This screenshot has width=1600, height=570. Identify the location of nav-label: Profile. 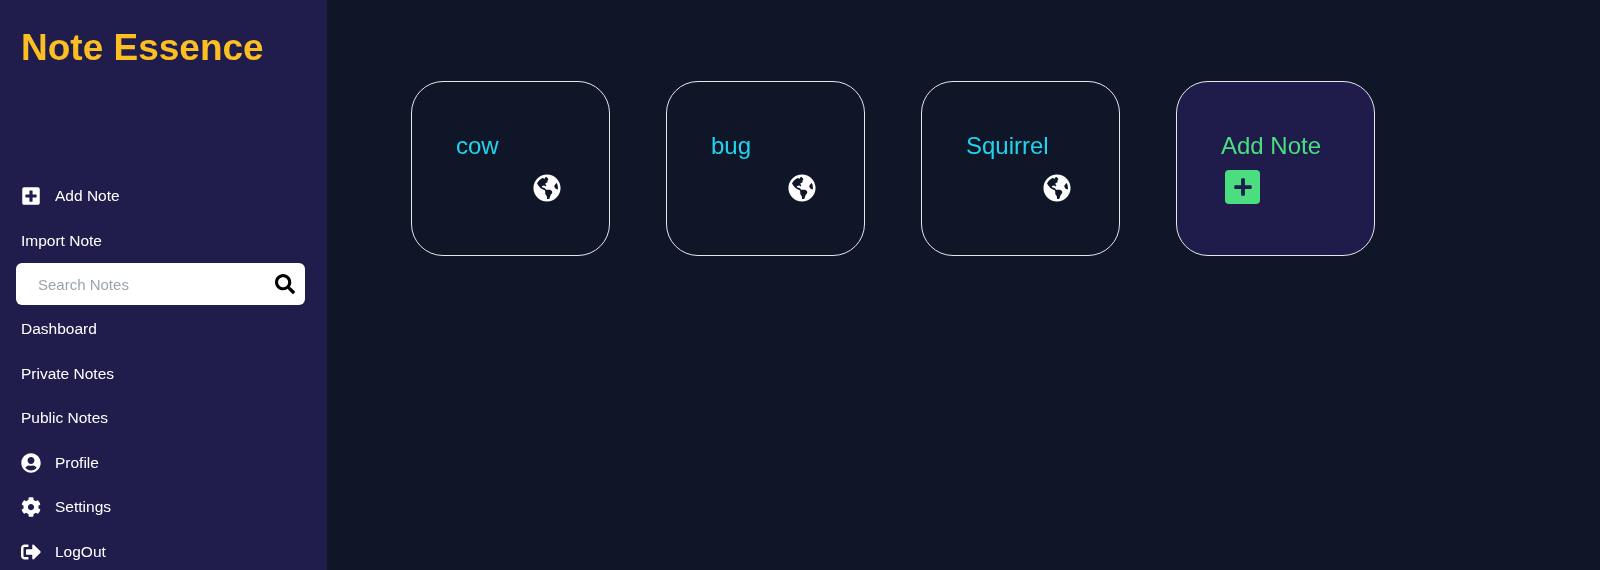
(77, 462).